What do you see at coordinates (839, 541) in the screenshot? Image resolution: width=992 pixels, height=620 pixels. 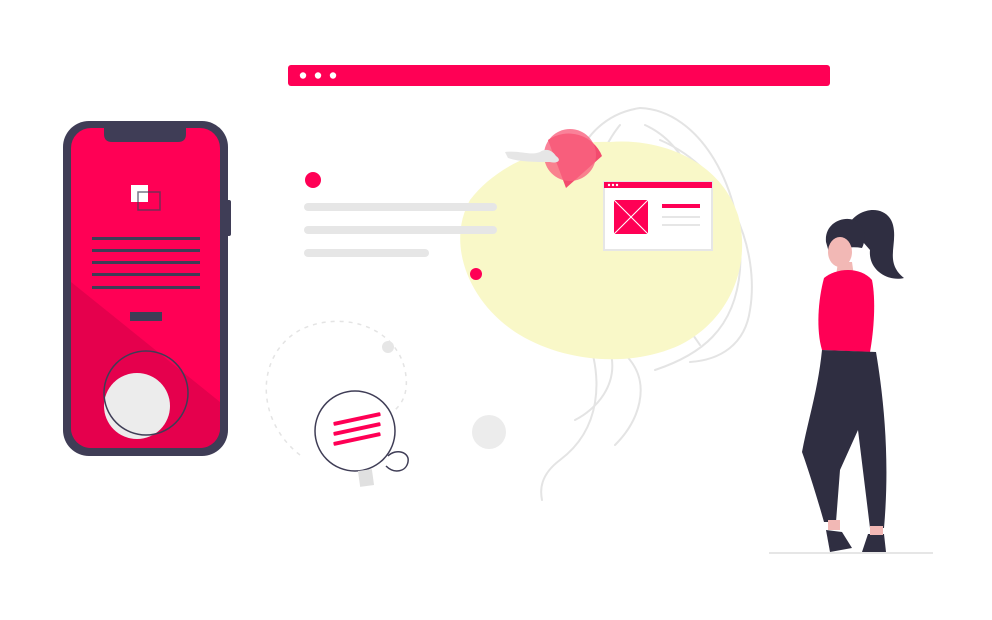 I see `left-shoe` at bounding box center [839, 541].